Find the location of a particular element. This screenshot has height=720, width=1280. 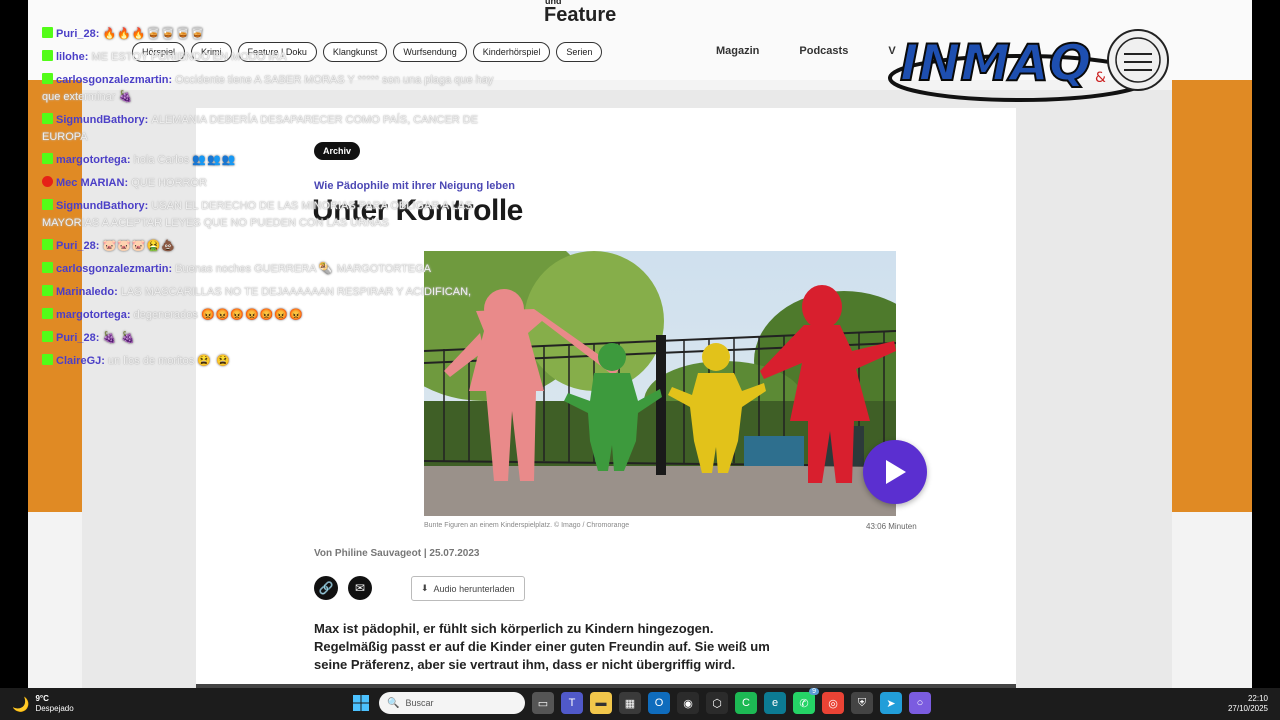

audio-duration: 43:06 Minuten is located at coordinates (891, 526).